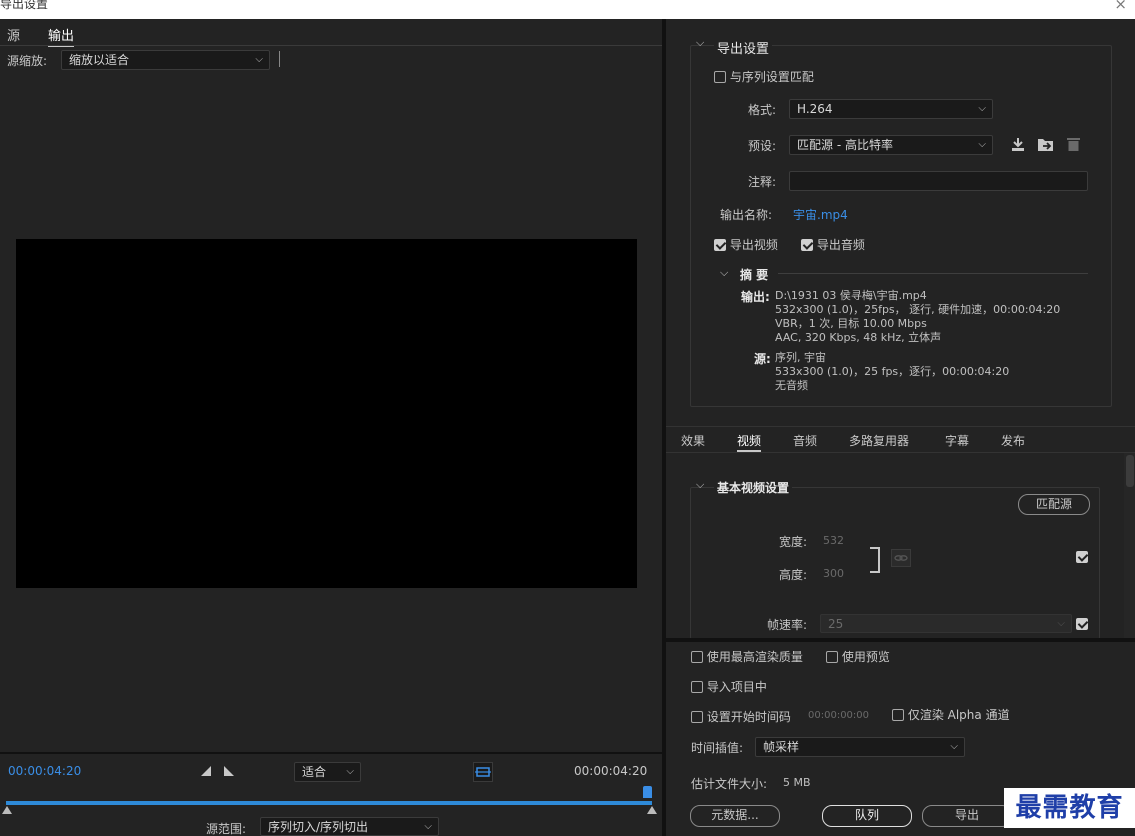  What do you see at coordinates (99, 60) in the screenshot?
I see `source-zoom-value: 缩放以适合` at bounding box center [99, 60].